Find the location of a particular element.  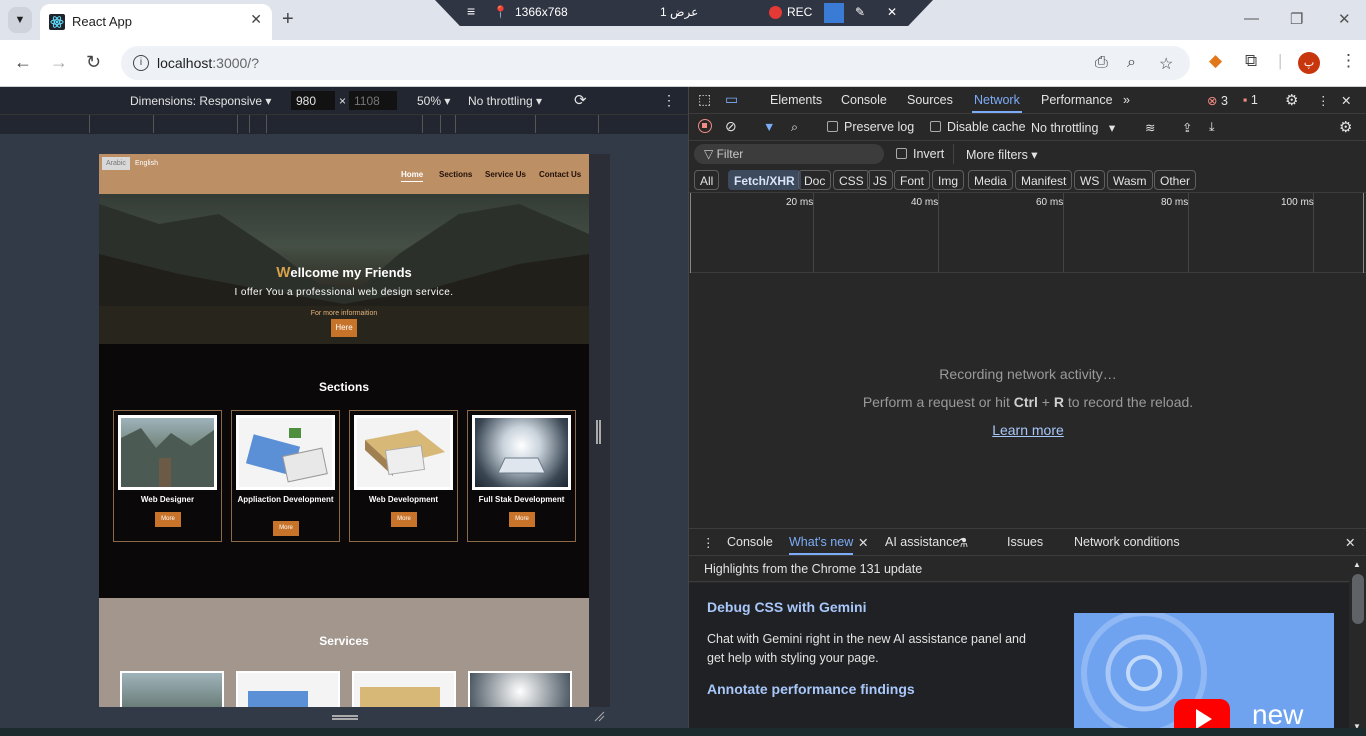

close-drawer-icon: ✕ is located at coordinates (1350, 542).